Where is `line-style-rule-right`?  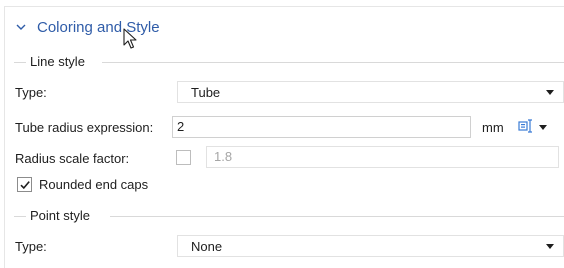 line-style-rule-right is located at coordinates (333, 62).